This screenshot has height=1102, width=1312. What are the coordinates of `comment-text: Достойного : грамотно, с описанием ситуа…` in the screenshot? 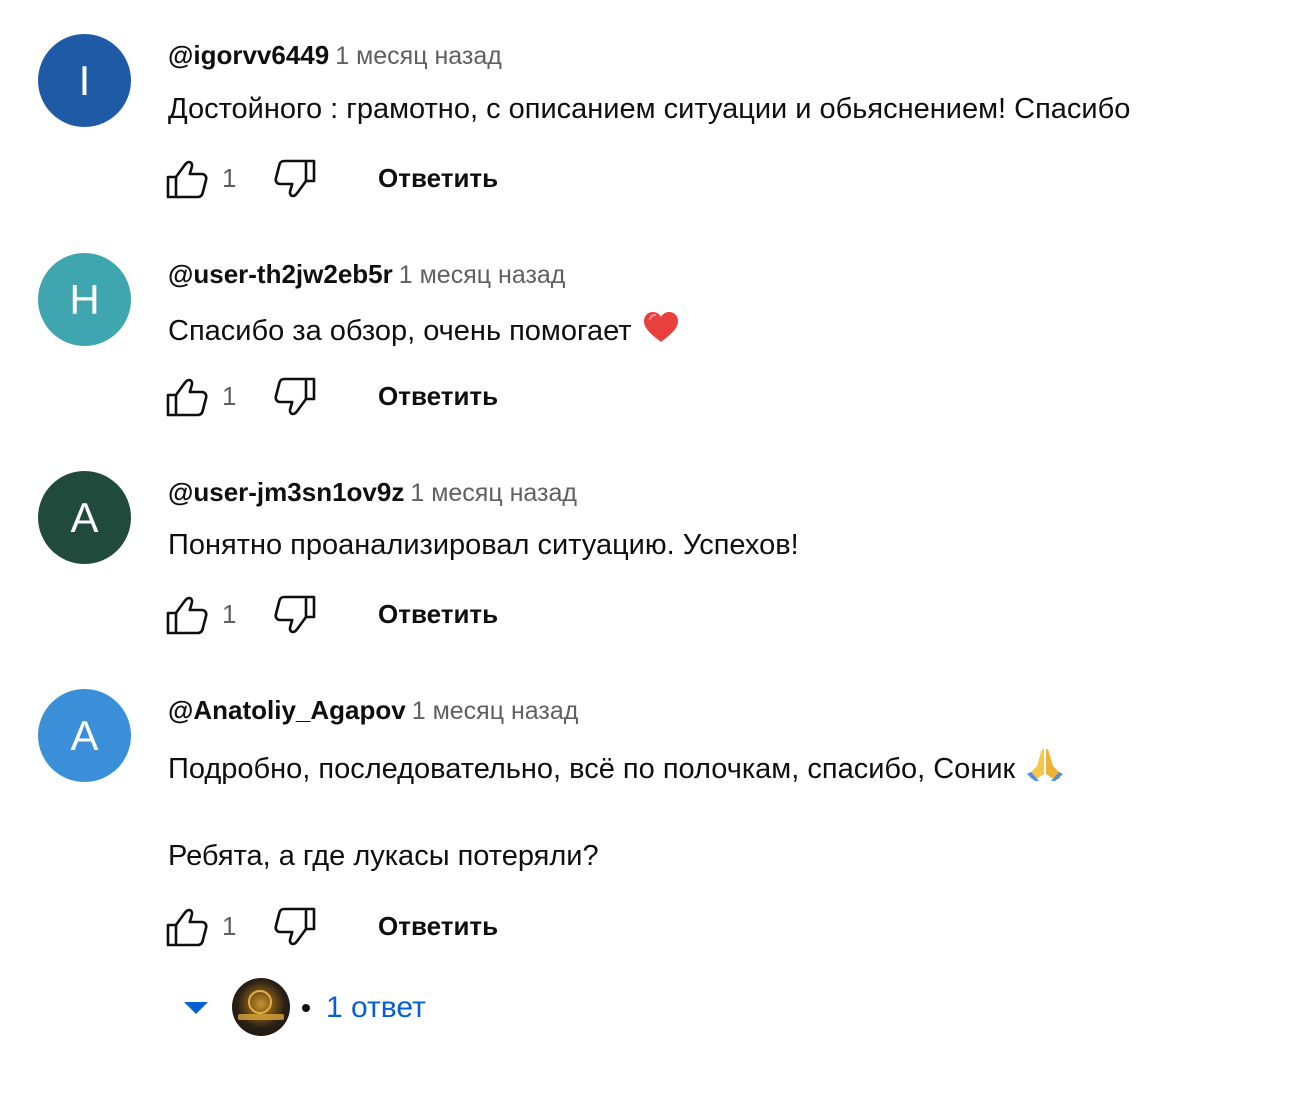 It's located at (649, 109).